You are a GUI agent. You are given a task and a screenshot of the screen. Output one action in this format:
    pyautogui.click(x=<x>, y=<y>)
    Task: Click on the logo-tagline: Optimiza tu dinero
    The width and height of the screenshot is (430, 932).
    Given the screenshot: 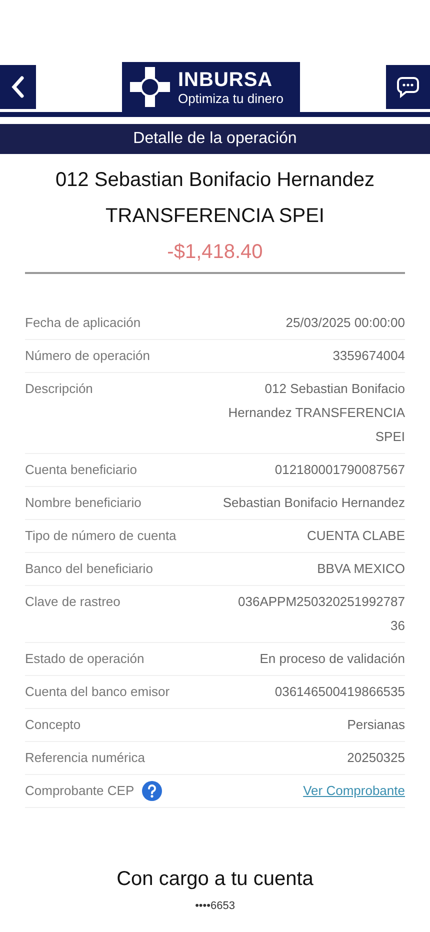 What is the action you would take?
    pyautogui.click(x=231, y=98)
    